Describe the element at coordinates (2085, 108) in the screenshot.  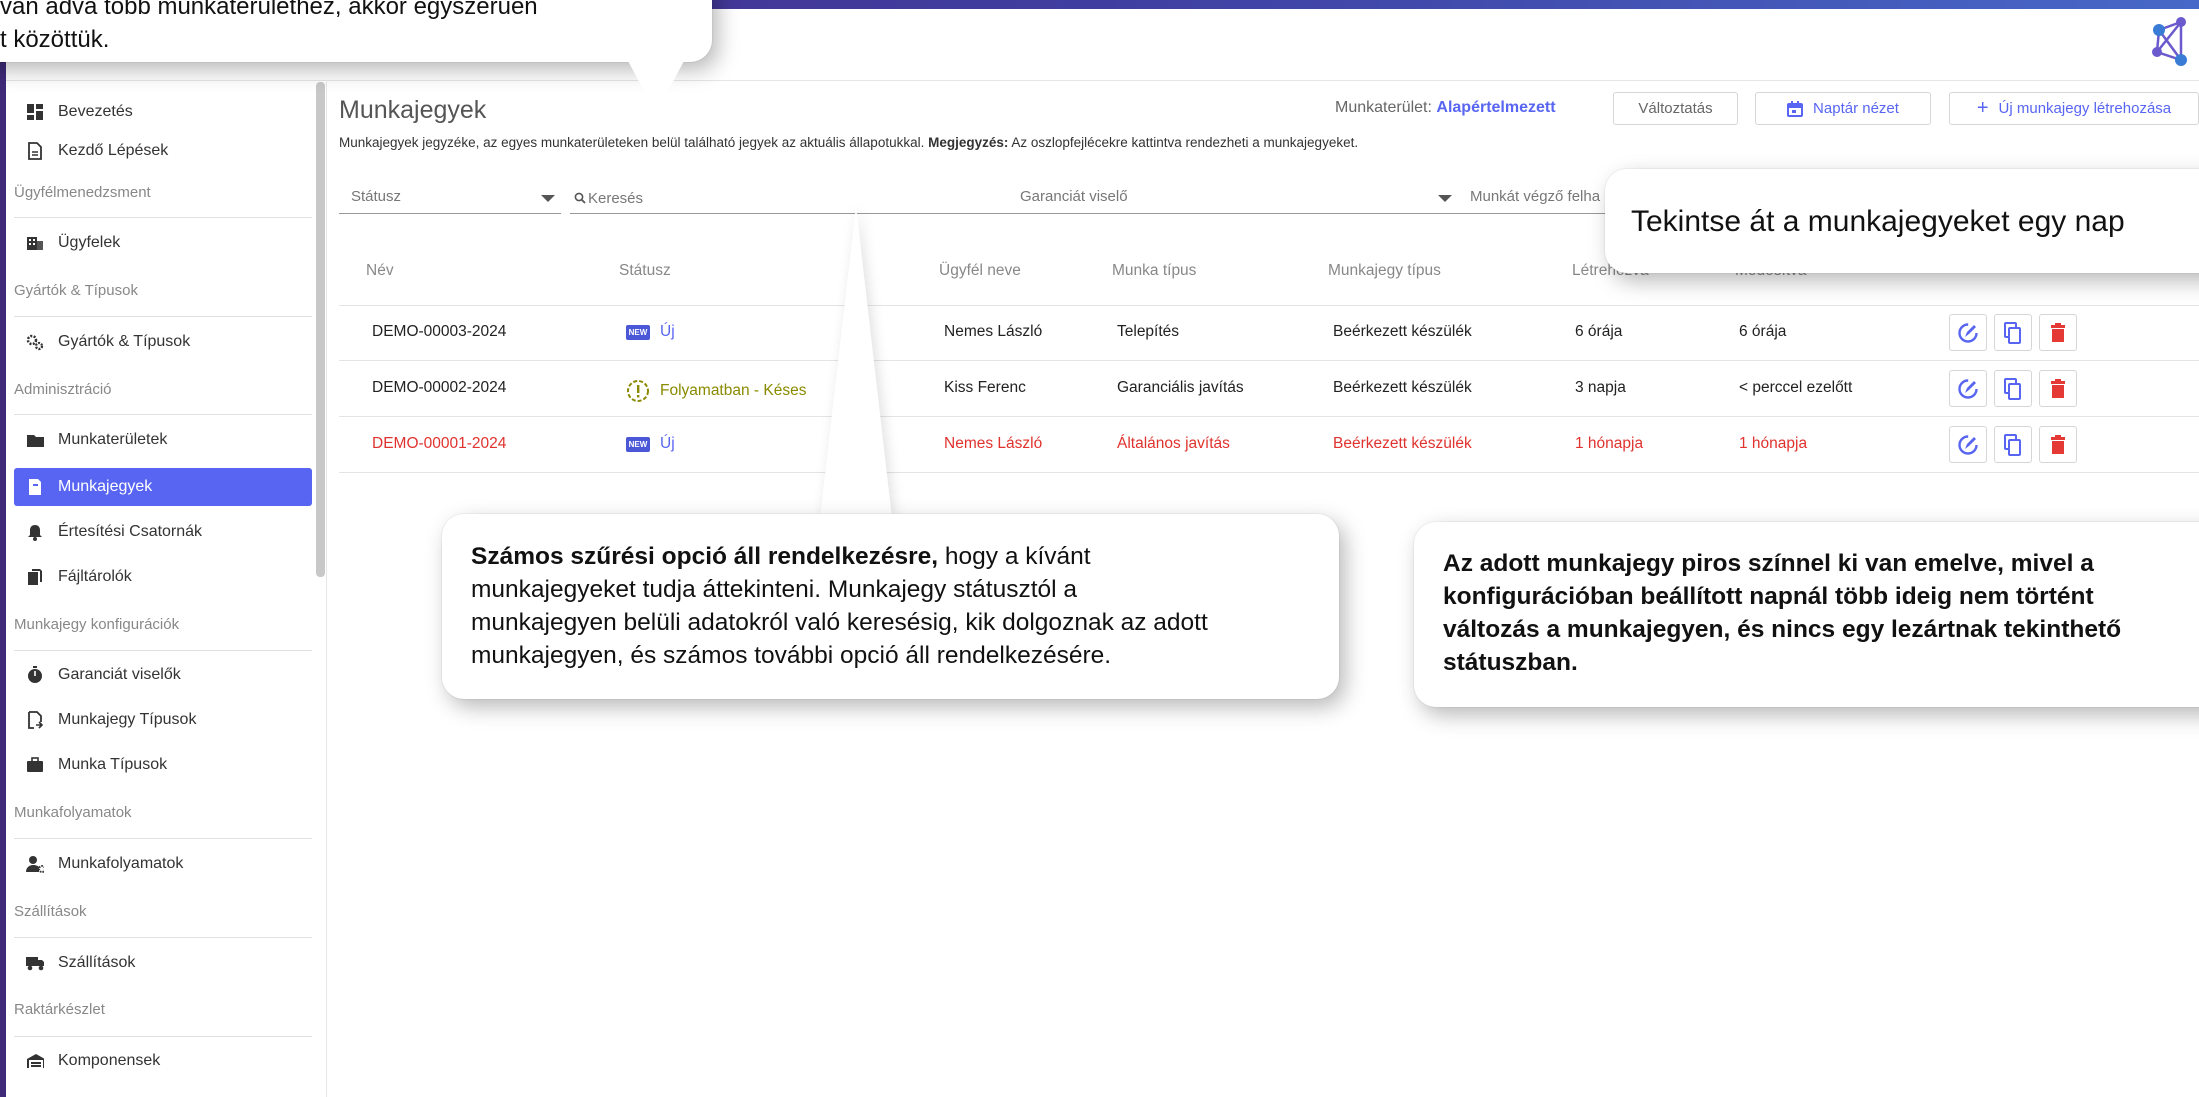
I see `new-ticket-label: Új munkajegy létrehozása` at that location.